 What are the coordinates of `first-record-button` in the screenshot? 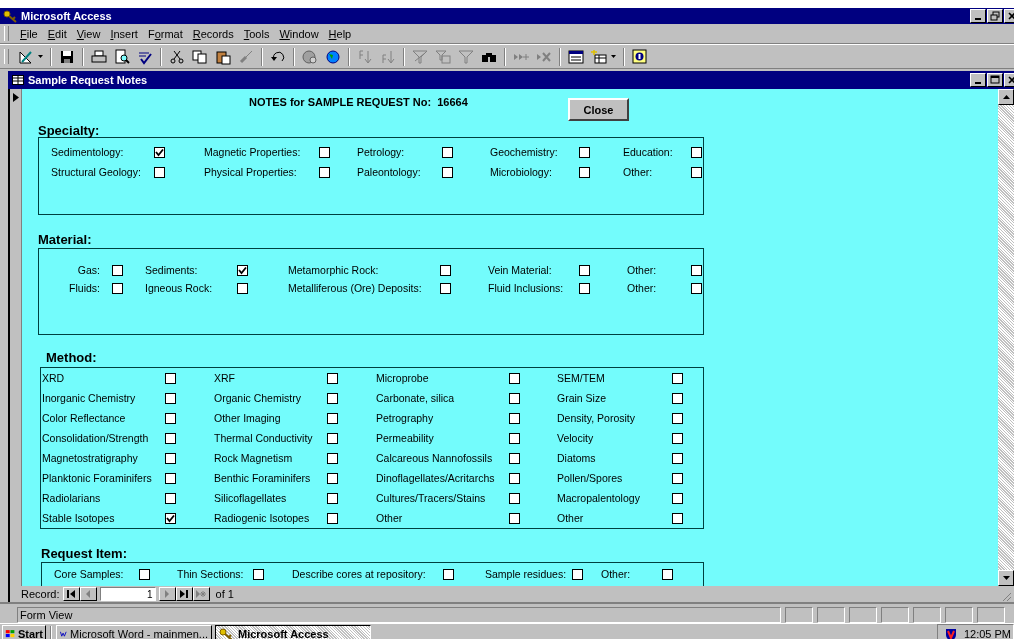 It's located at (71, 594).